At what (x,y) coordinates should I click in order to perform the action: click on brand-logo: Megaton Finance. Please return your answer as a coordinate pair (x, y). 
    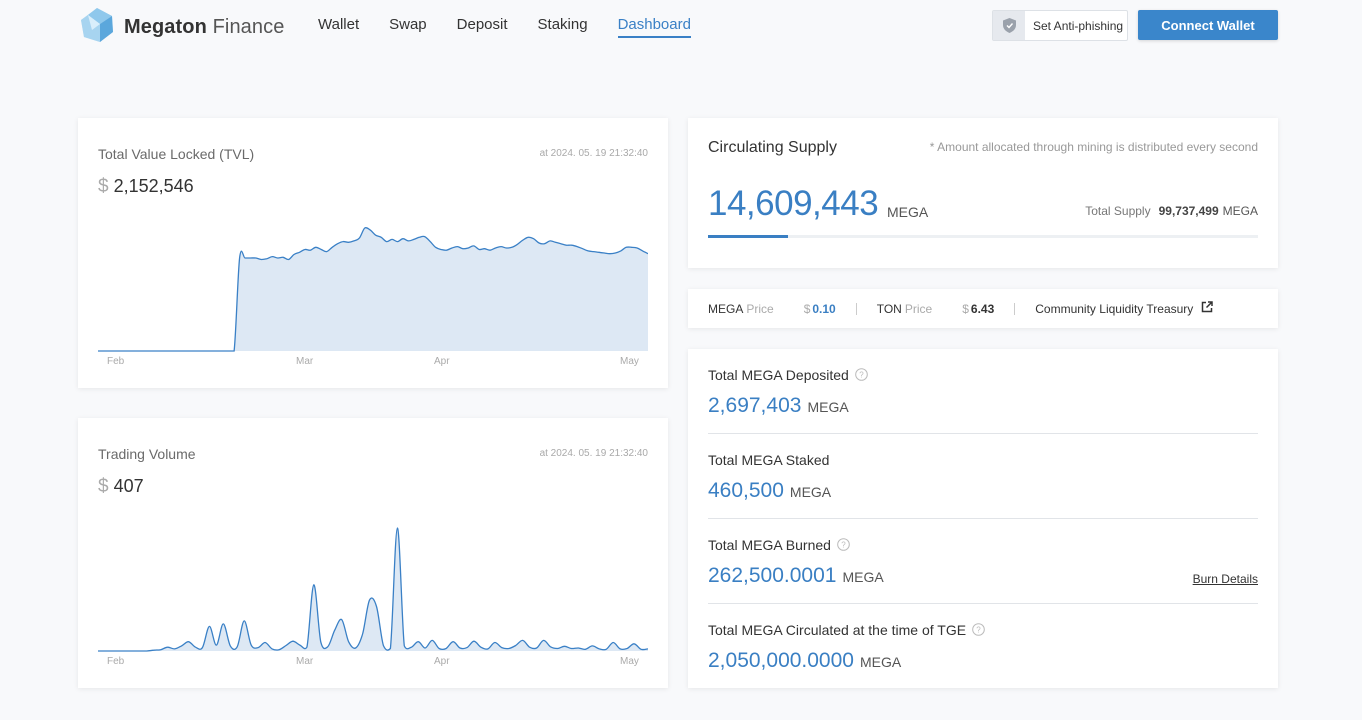
    Looking at the image, I should click on (181, 27).